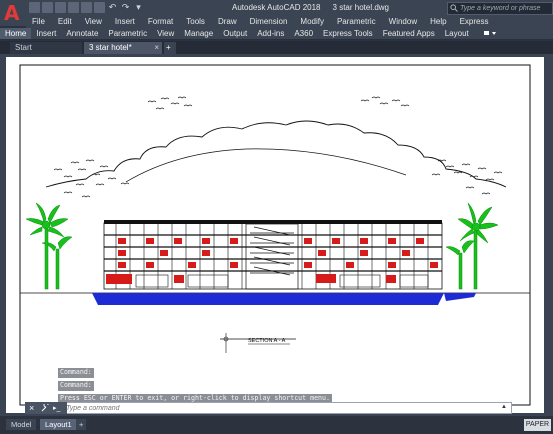  What do you see at coordinates (138, 7) in the screenshot?
I see `share-icon: ▾` at bounding box center [138, 7].